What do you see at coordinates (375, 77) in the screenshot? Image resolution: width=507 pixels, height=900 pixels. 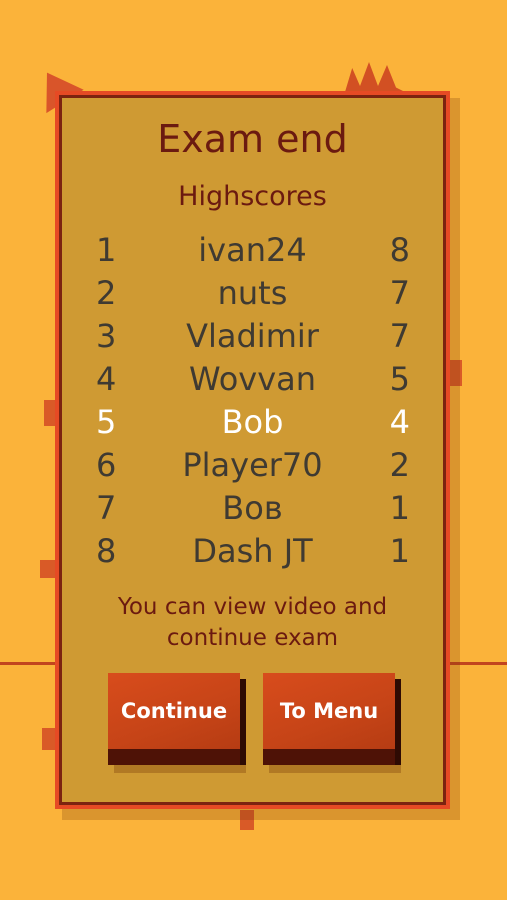 I see `background-spiky-shape` at bounding box center [375, 77].